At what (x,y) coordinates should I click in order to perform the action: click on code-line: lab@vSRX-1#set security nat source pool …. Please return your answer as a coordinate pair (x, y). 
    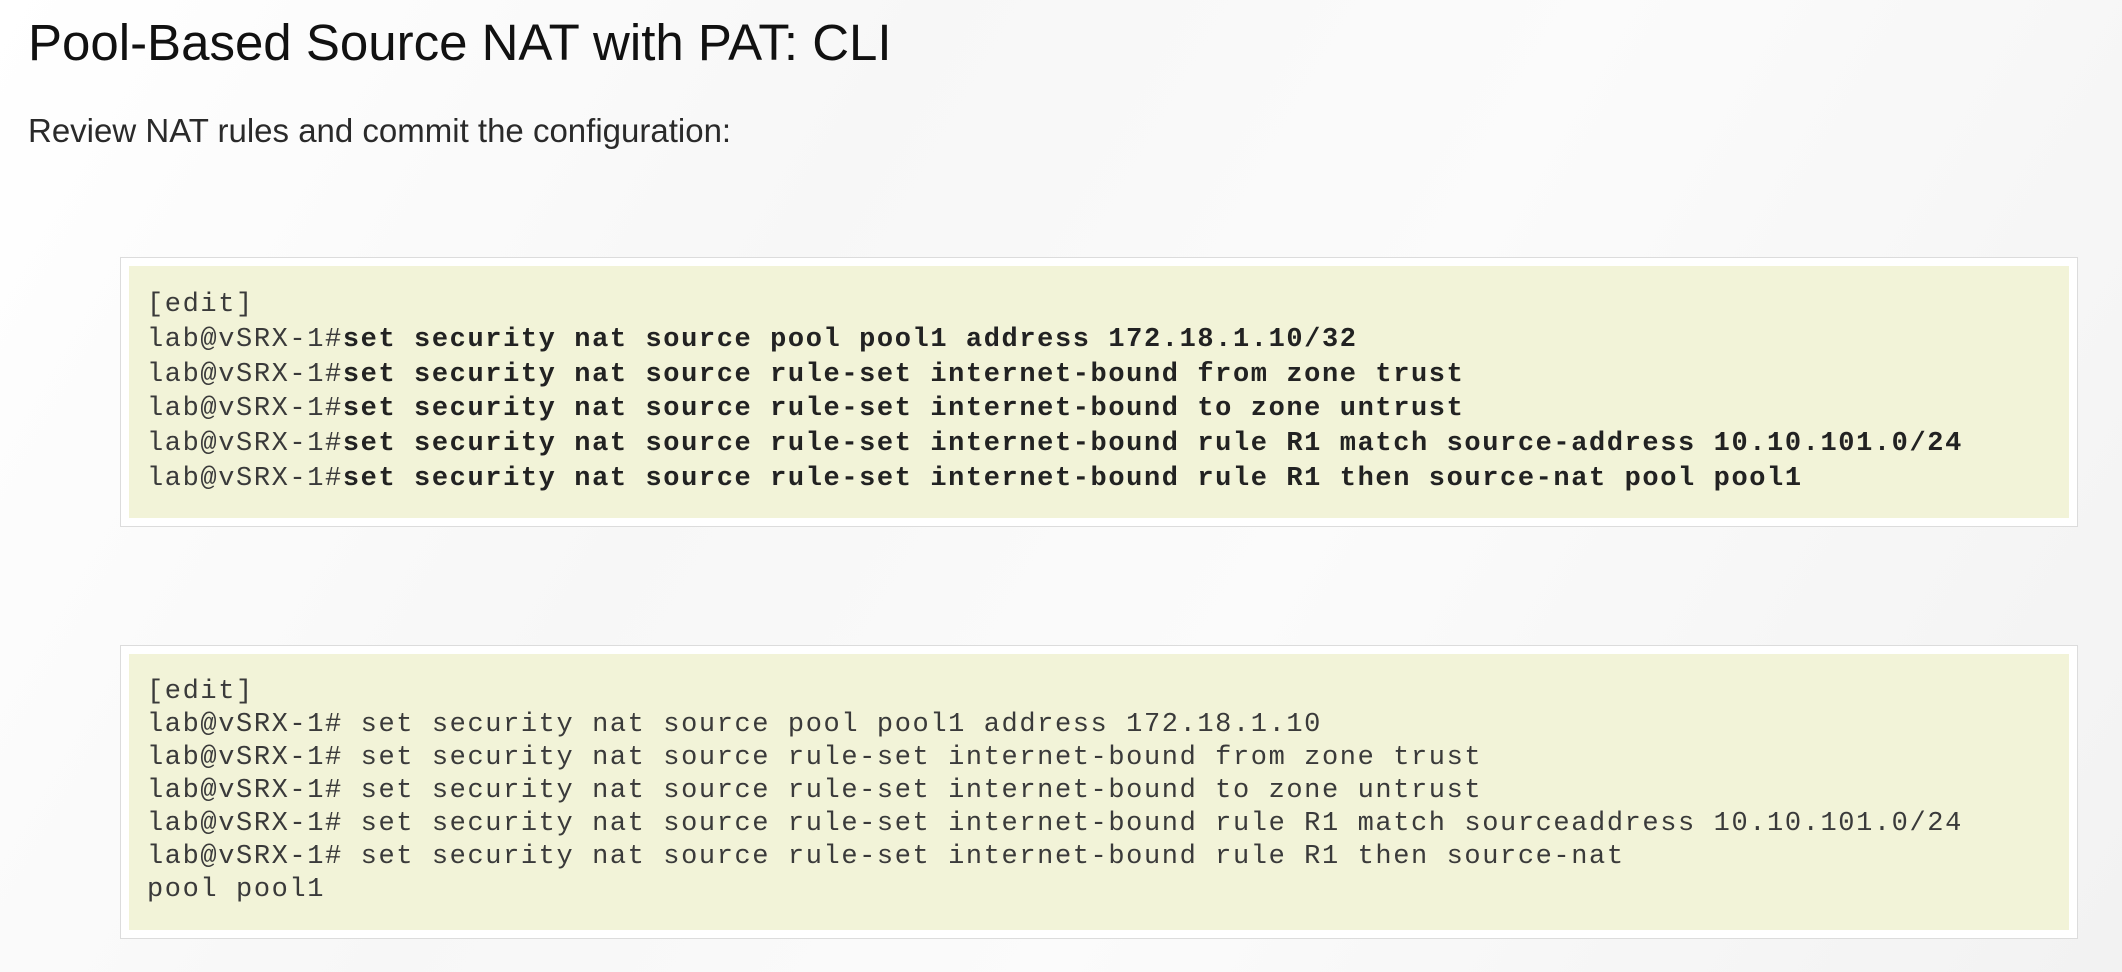
    Looking at the image, I should click on (1099, 340).